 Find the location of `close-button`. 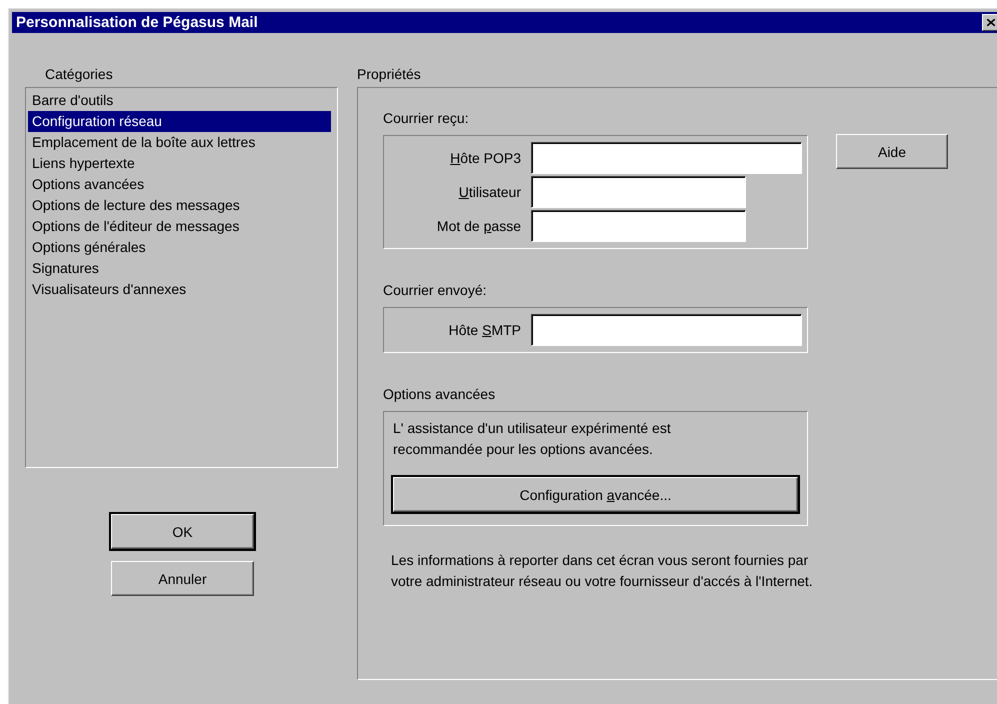

close-button is located at coordinates (989, 22).